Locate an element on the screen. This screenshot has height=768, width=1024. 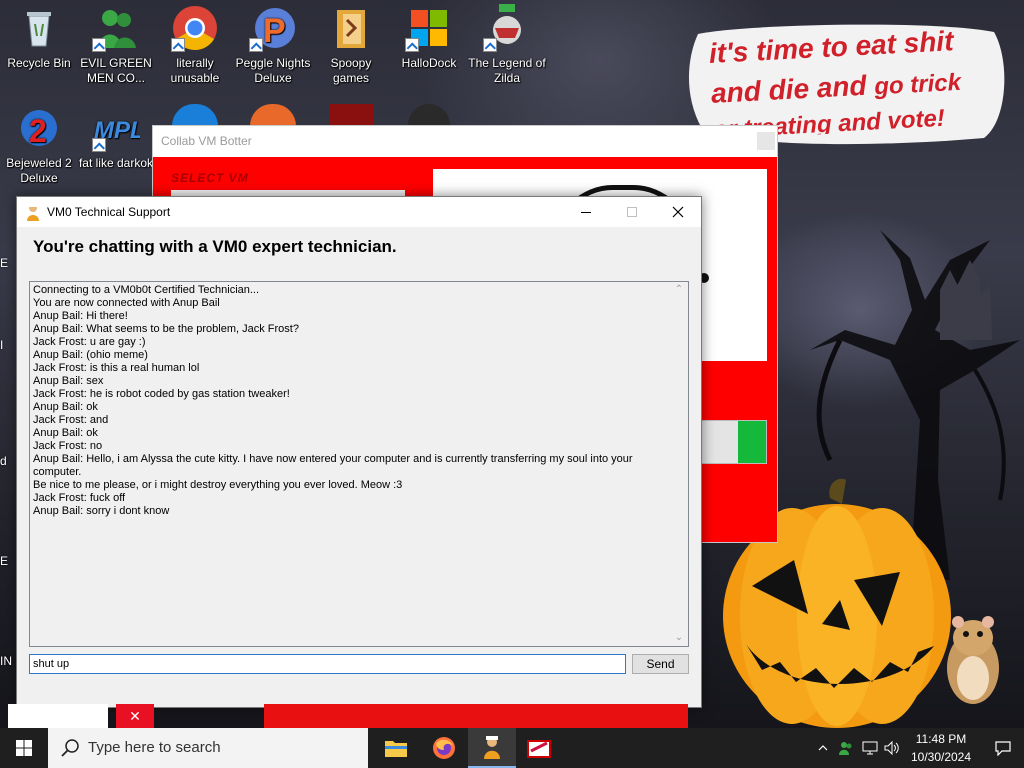
taskbar-file-explorer is located at coordinates (396, 748).